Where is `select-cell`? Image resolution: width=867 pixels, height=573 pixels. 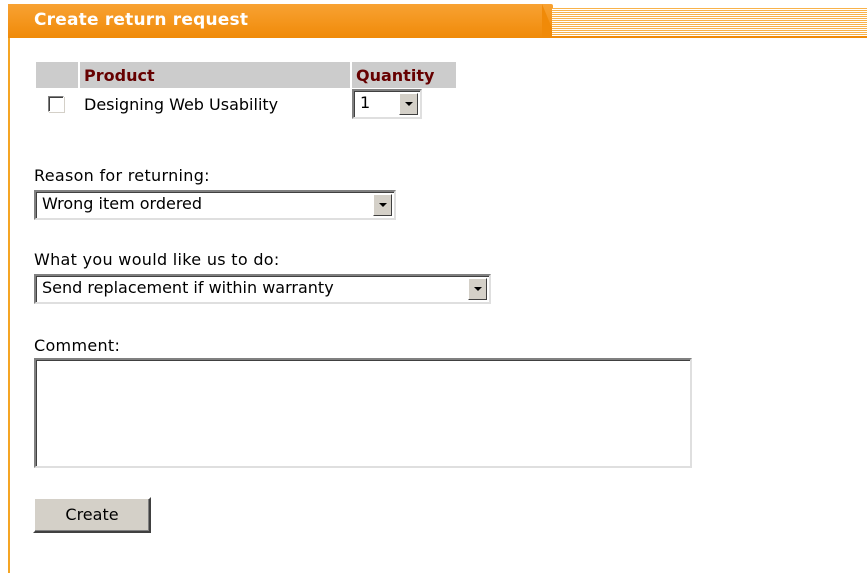
select-cell is located at coordinates (57, 104).